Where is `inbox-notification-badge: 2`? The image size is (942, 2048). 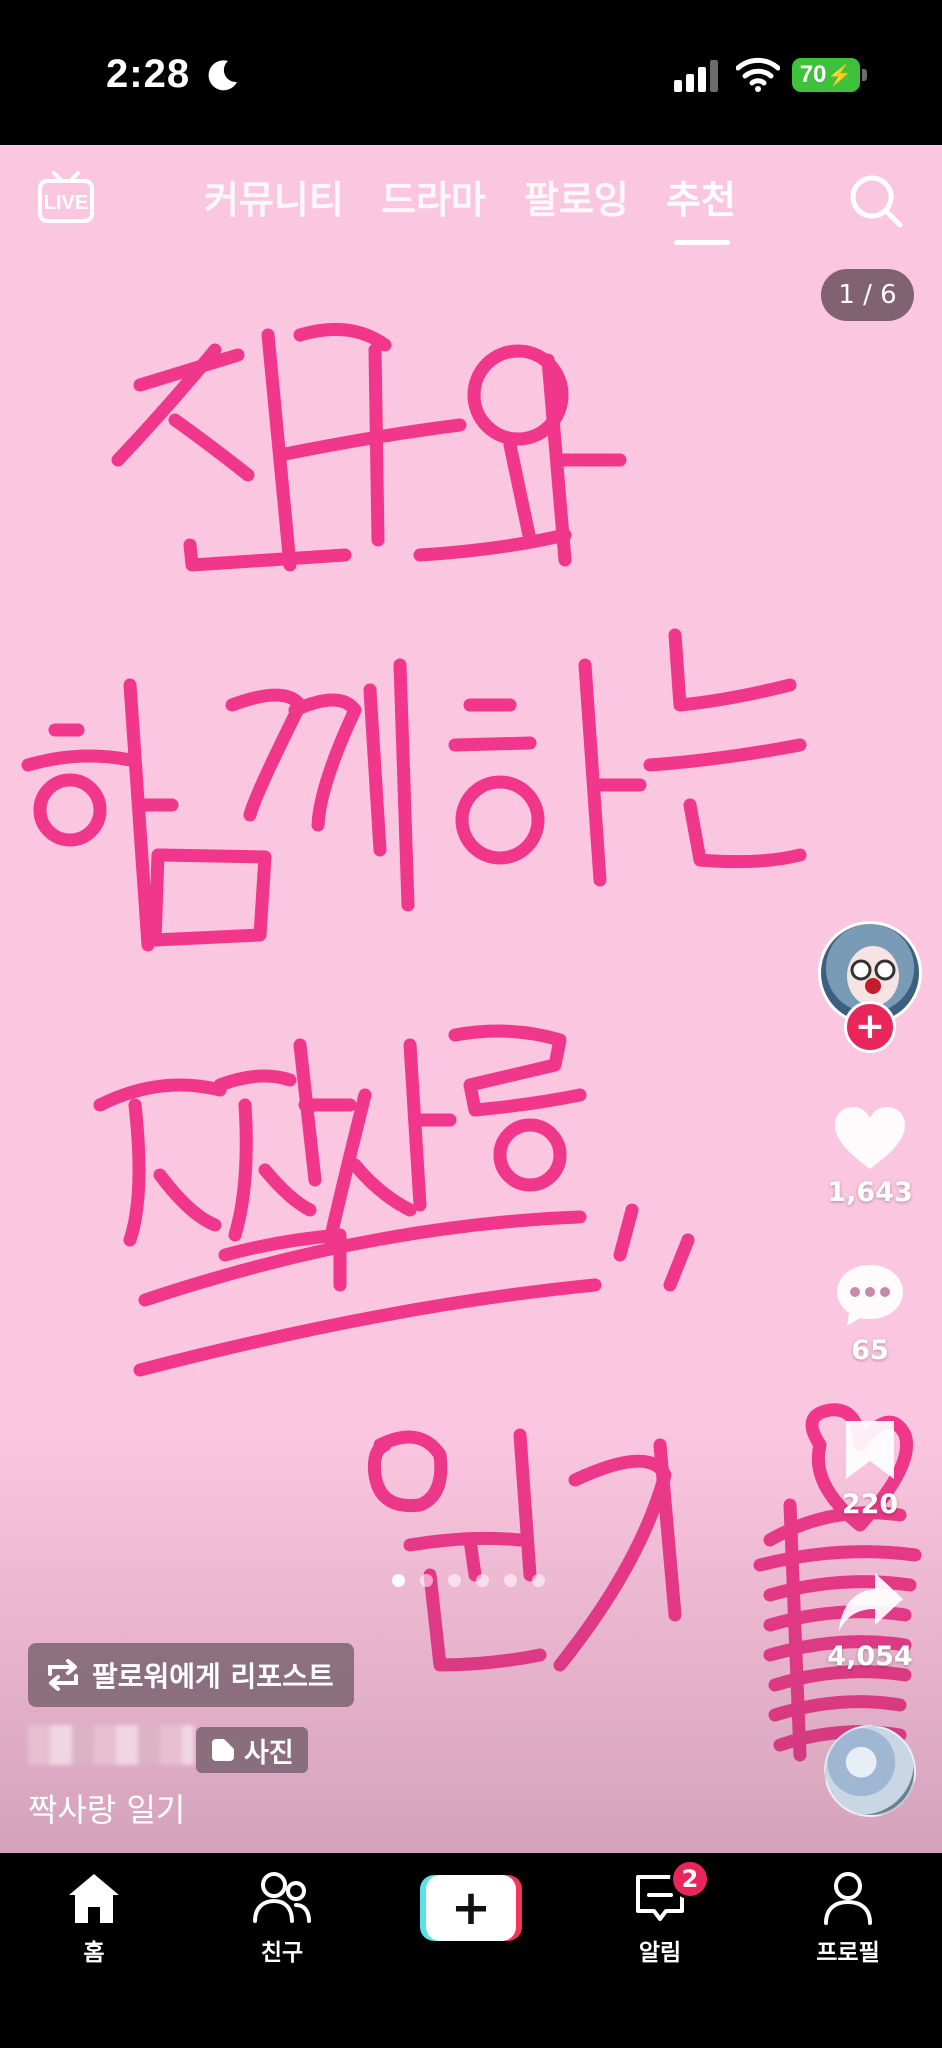
inbox-notification-badge: 2 is located at coordinates (690, 1879).